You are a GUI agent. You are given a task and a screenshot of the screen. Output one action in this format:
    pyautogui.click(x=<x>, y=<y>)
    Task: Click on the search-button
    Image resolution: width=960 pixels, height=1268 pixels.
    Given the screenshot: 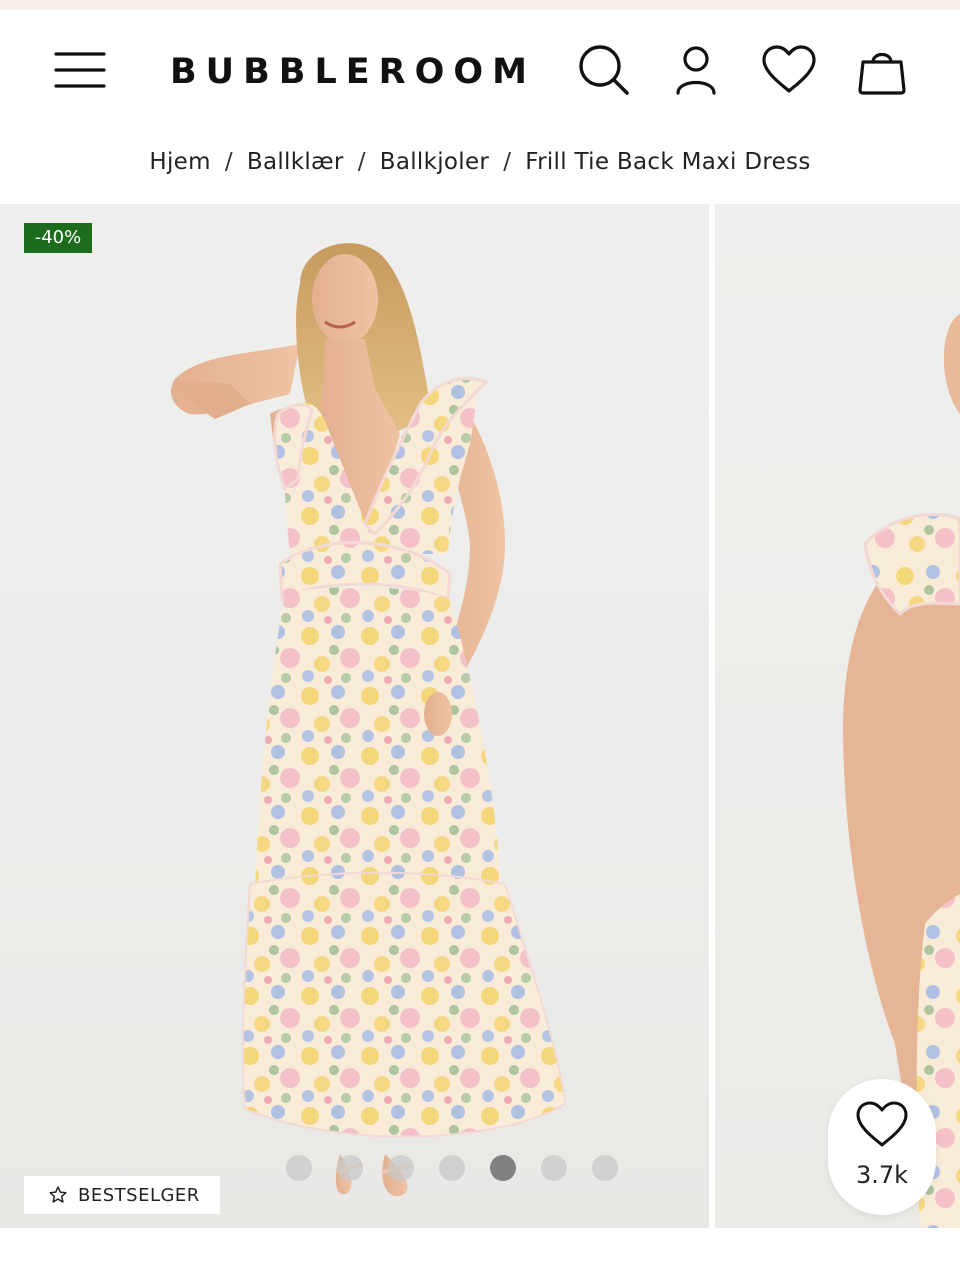 What is the action you would take?
    pyautogui.click(x=604, y=70)
    